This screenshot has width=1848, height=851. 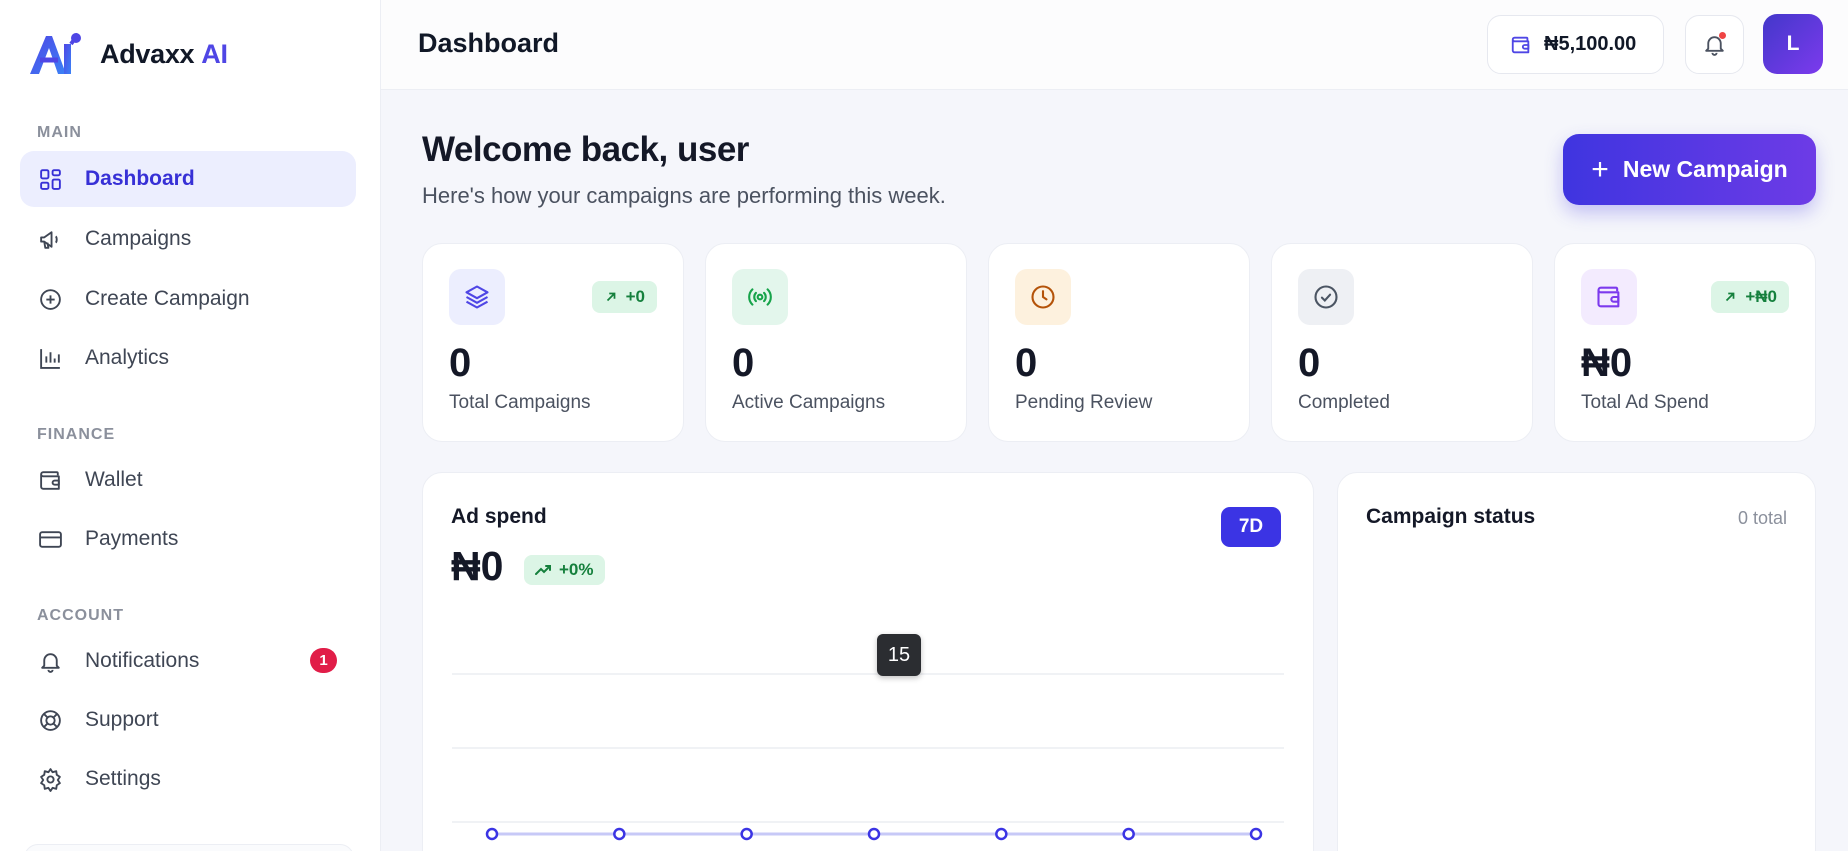 What do you see at coordinates (520, 402) in the screenshot?
I see `stat-label: Total Campaigns` at bounding box center [520, 402].